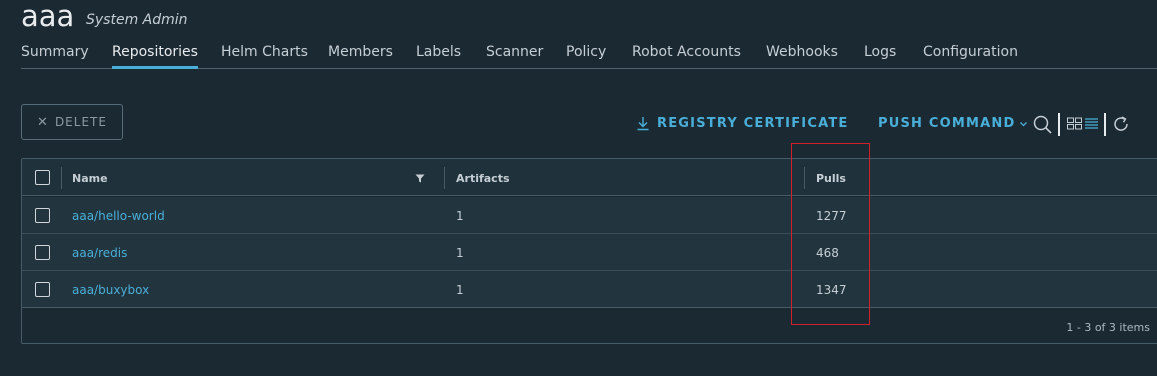 The height and width of the screenshot is (376, 1157). I want to click on download-icon, so click(643, 124).